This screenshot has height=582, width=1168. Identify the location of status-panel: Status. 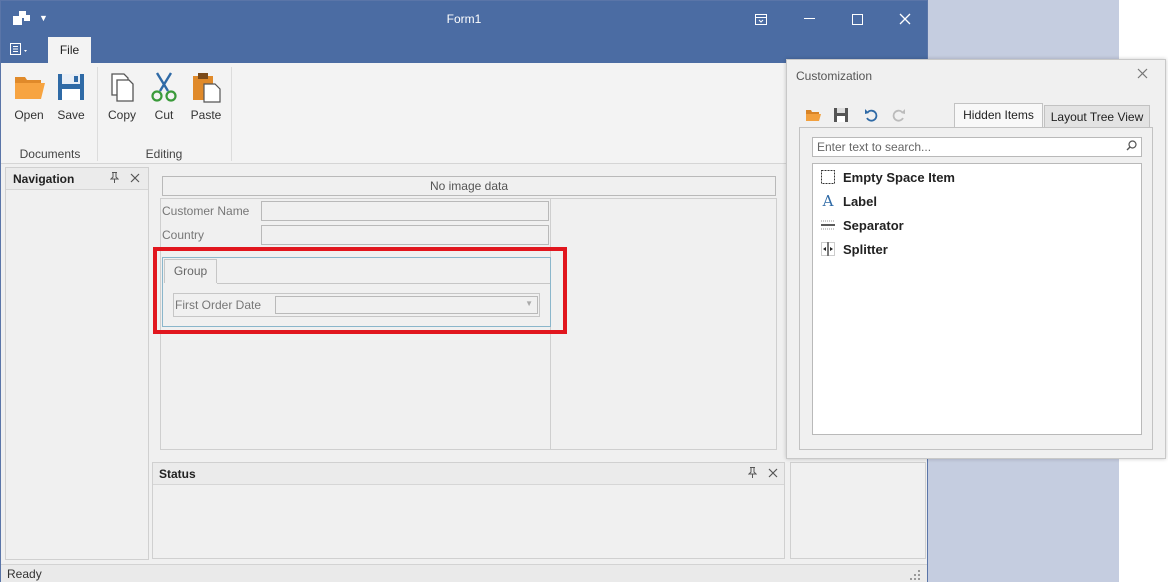
(468, 510).